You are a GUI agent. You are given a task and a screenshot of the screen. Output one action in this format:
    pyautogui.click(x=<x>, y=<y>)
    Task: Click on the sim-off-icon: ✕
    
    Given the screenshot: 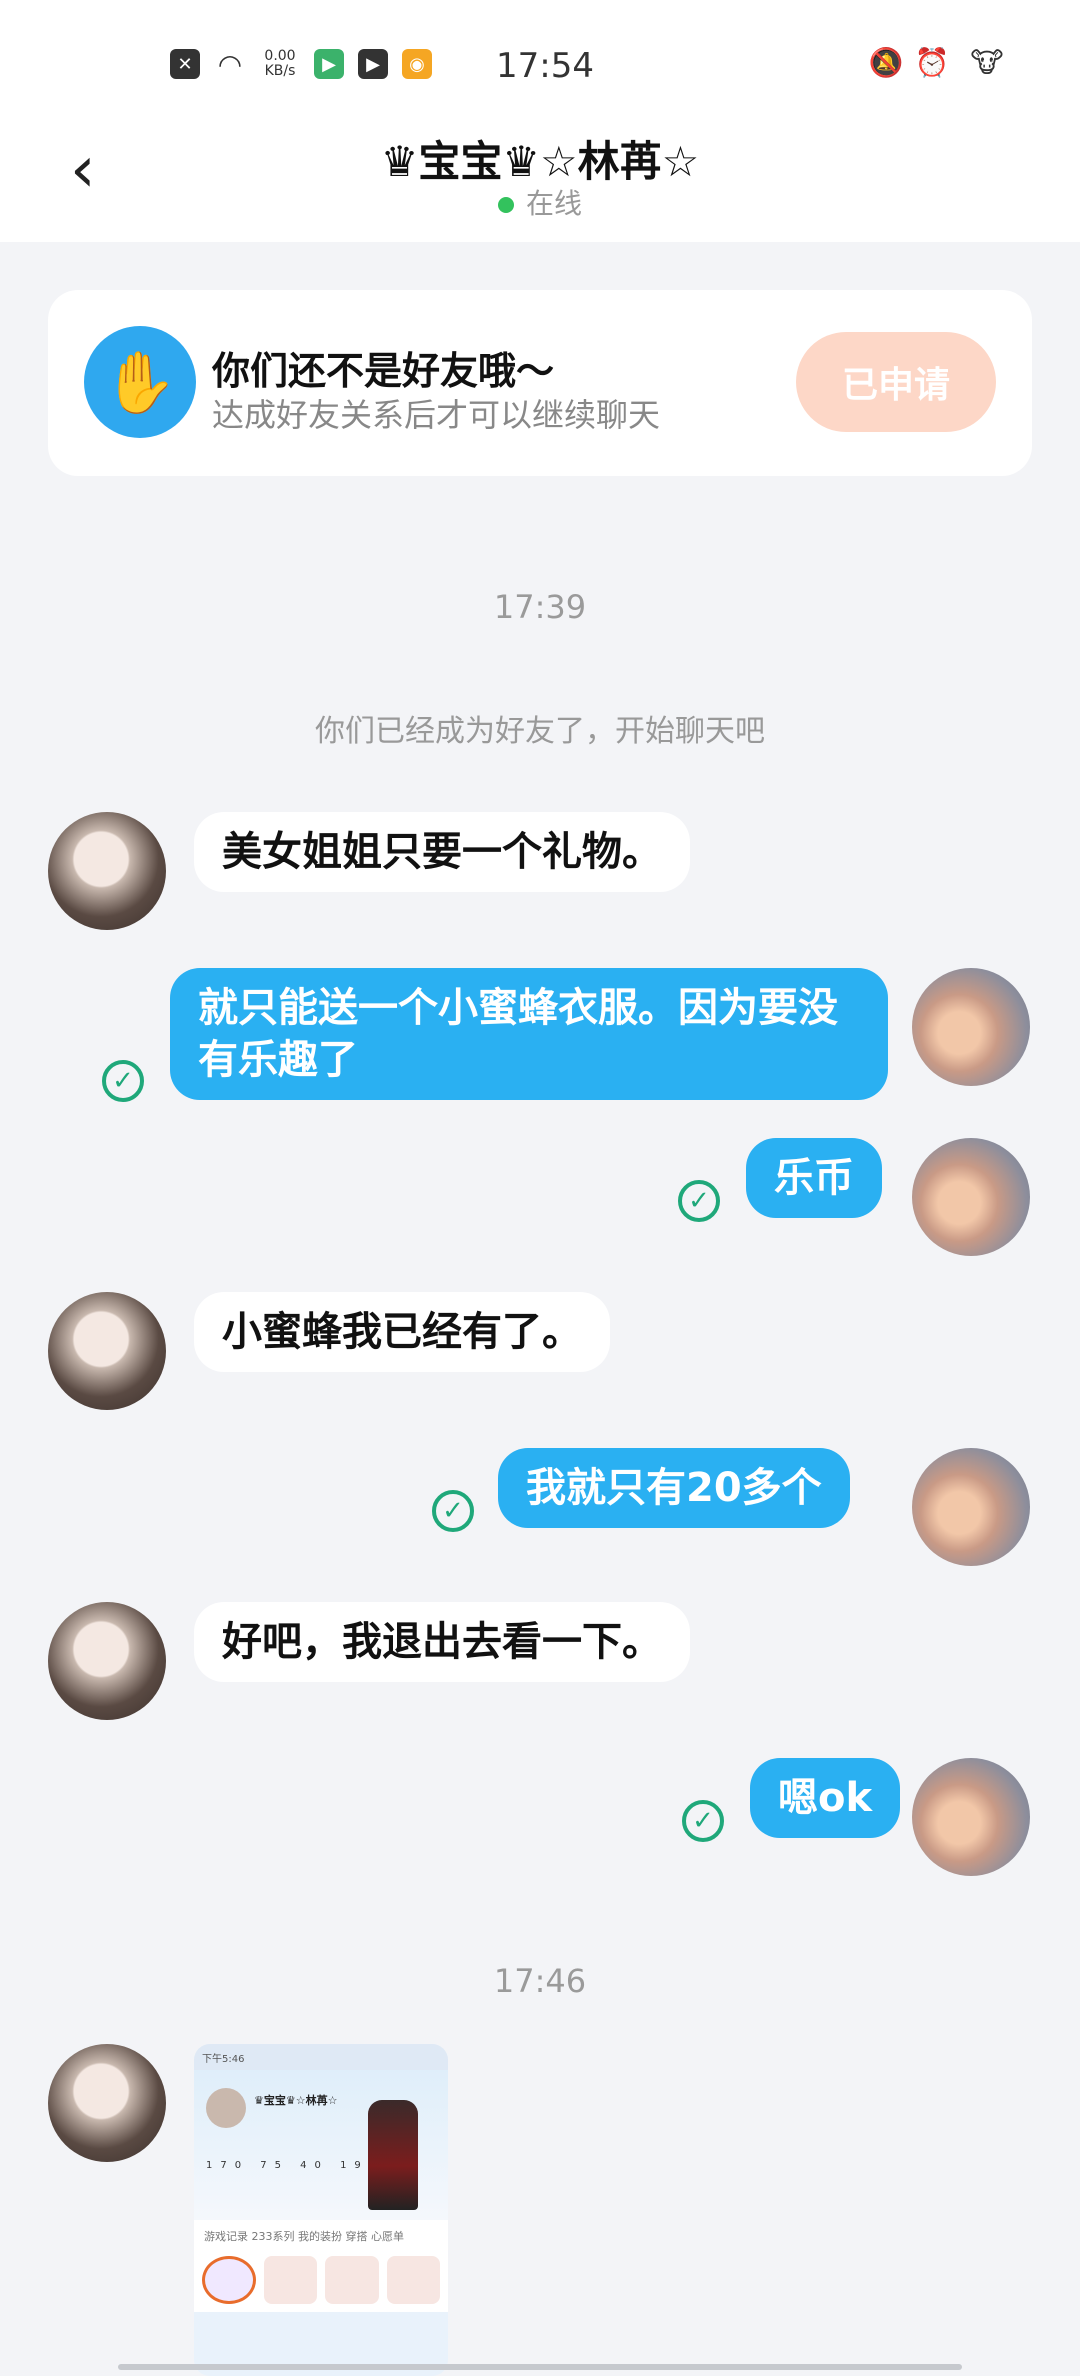 What is the action you would take?
    pyautogui.click(x=185, y=64)
    